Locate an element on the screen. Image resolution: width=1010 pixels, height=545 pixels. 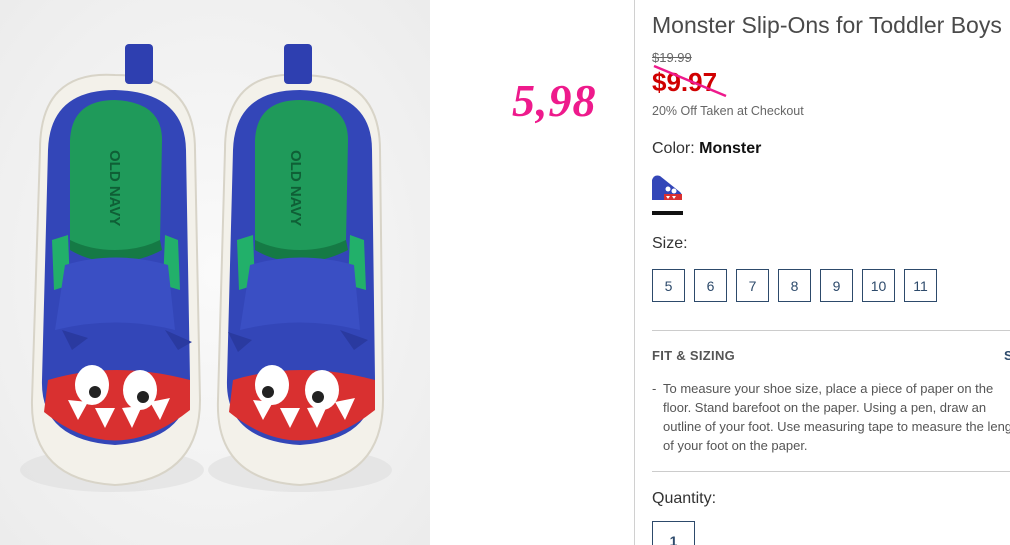
size-option-11: 11 is located at coordinates (920, 285).